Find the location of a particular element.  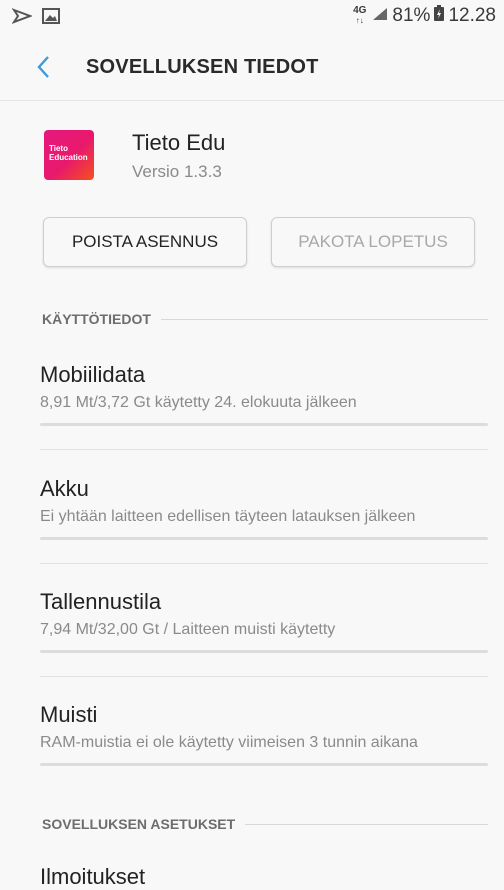

clock: 12.28 is located at coordinates (472, 15).